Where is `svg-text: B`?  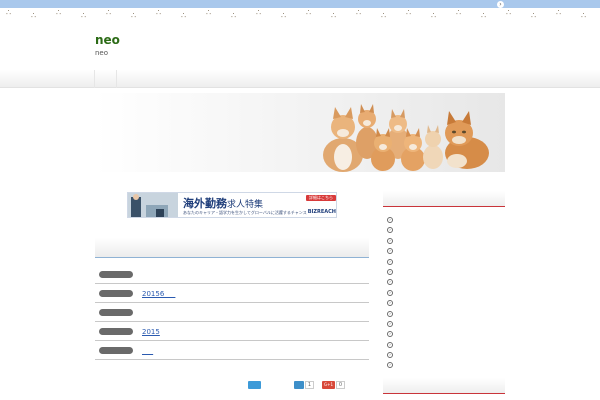 svg-text: B is located at coordinates (298, 393).